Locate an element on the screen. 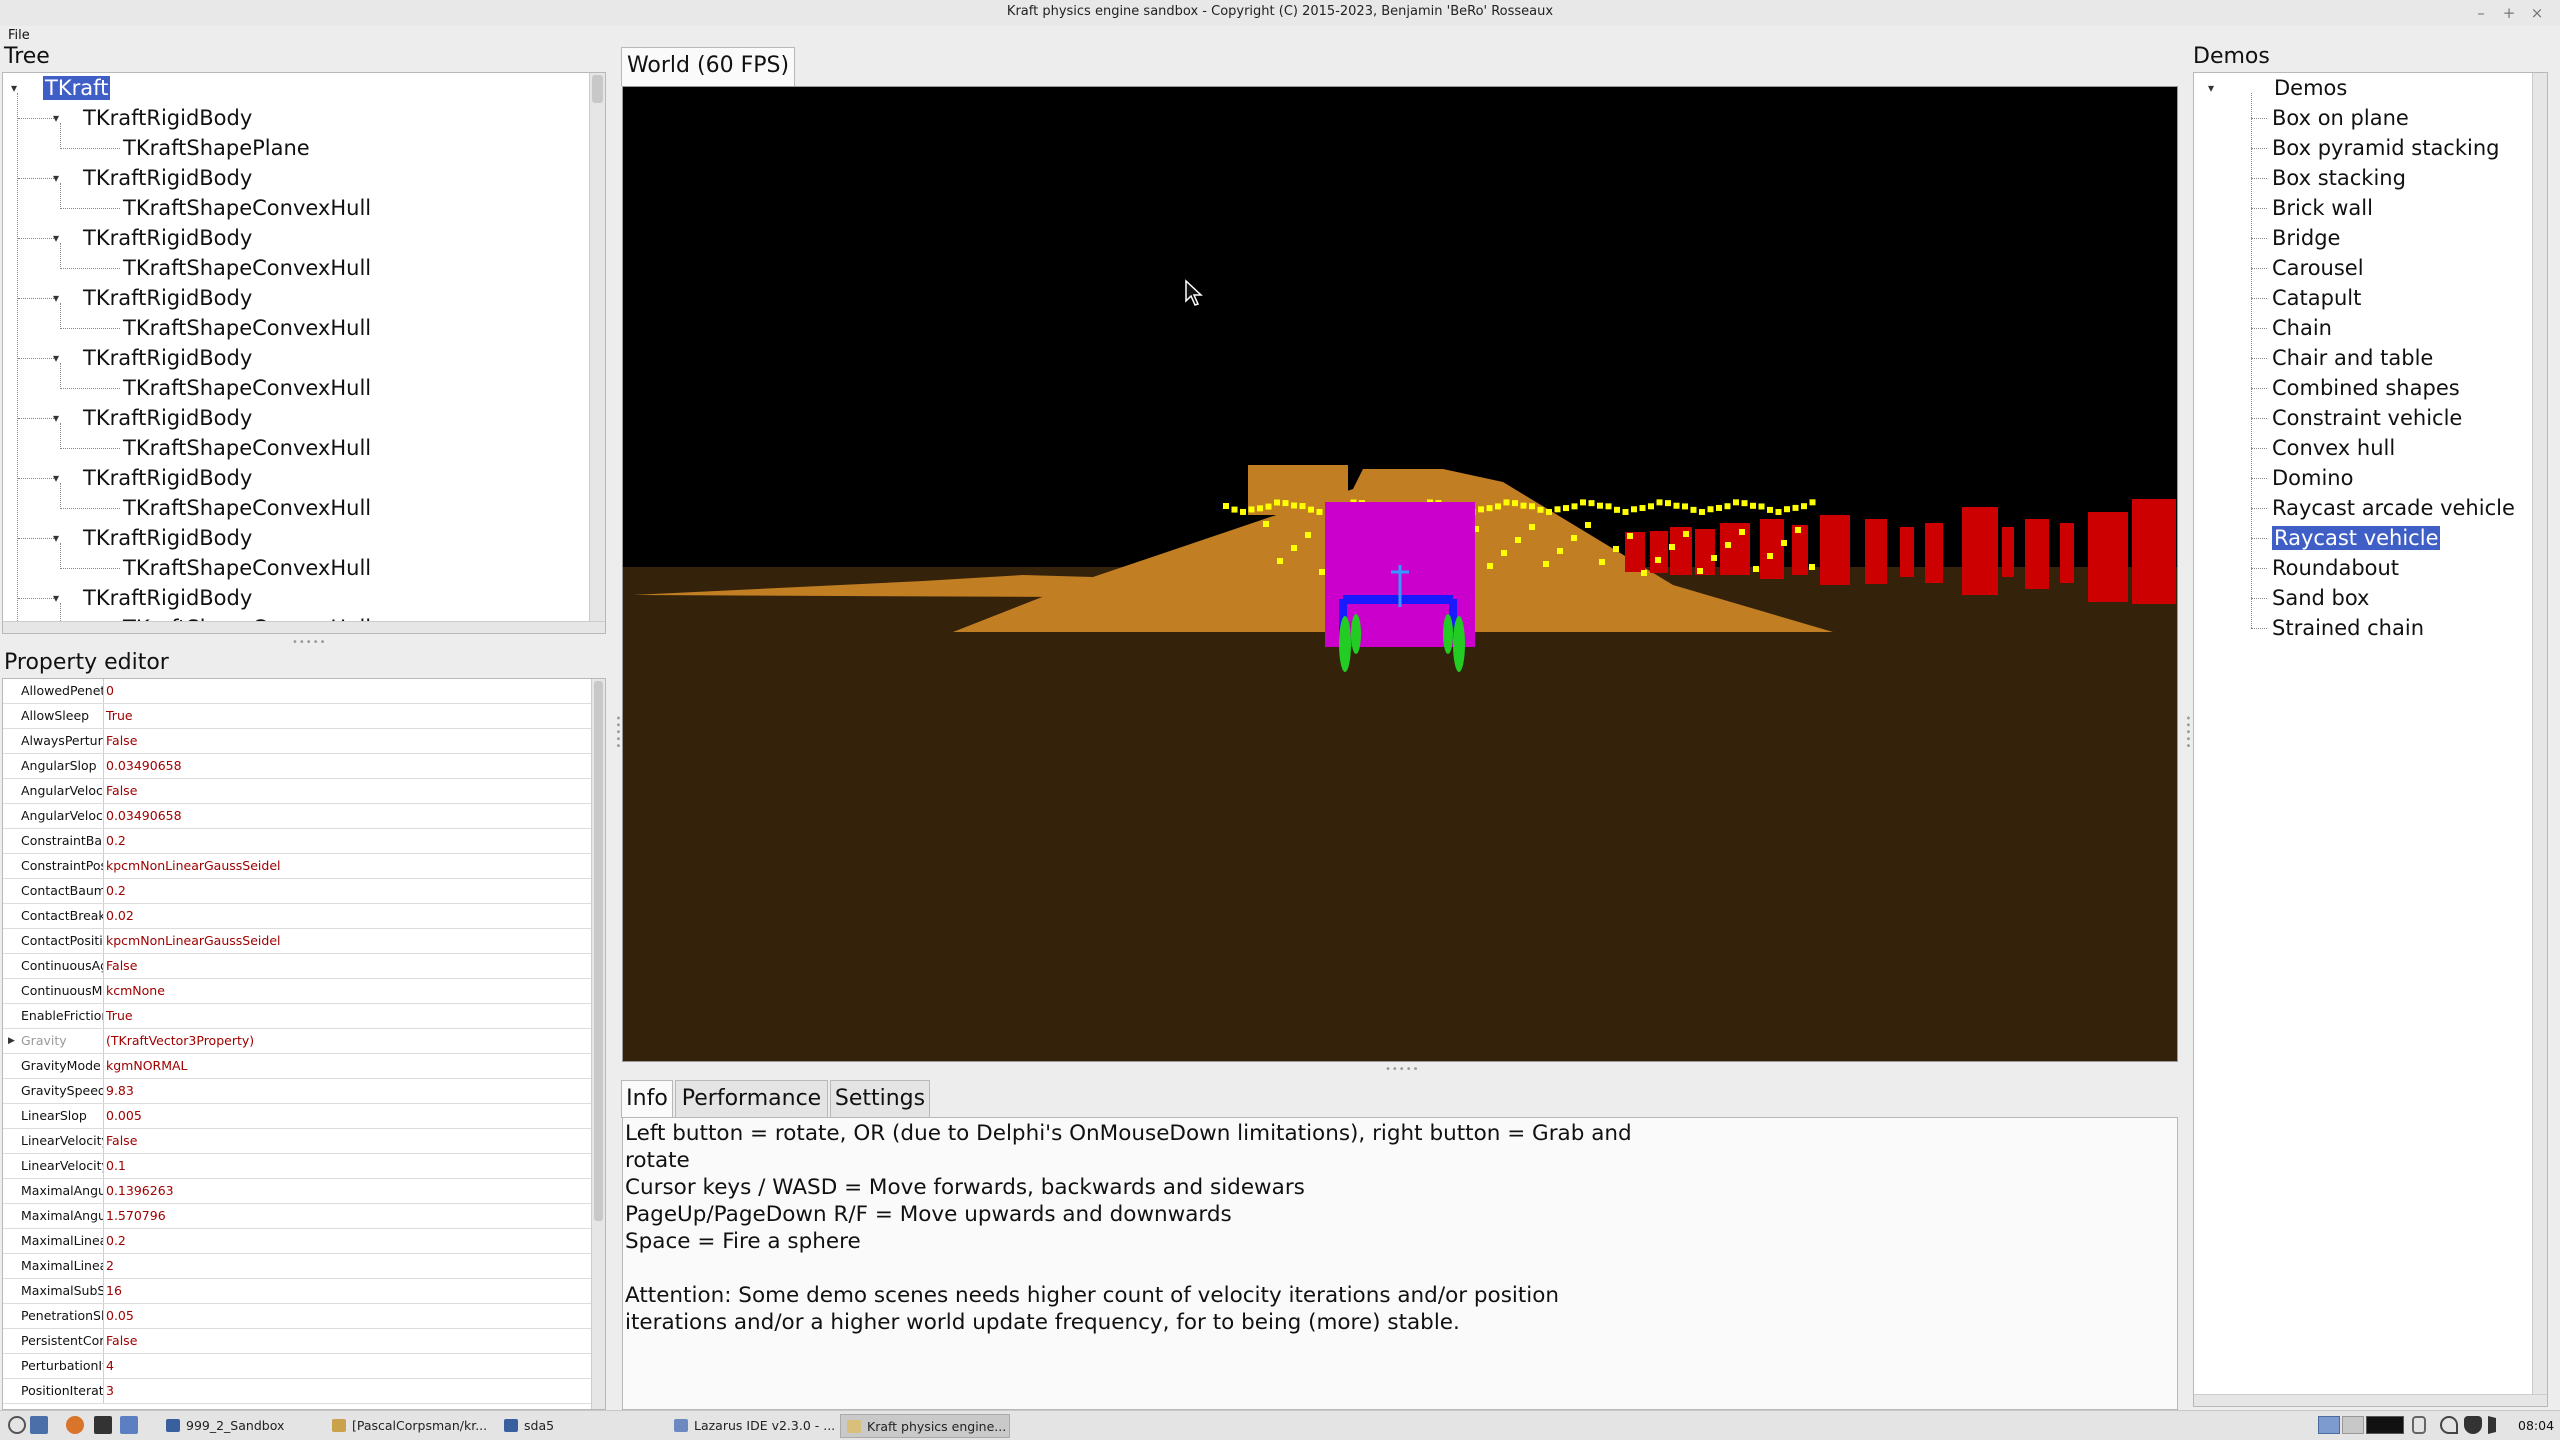 This screenshot has height=1440, width=2560. property-row: ▶ Gravity (TKraftVector3Property) is located at coordinates (298, 1041).